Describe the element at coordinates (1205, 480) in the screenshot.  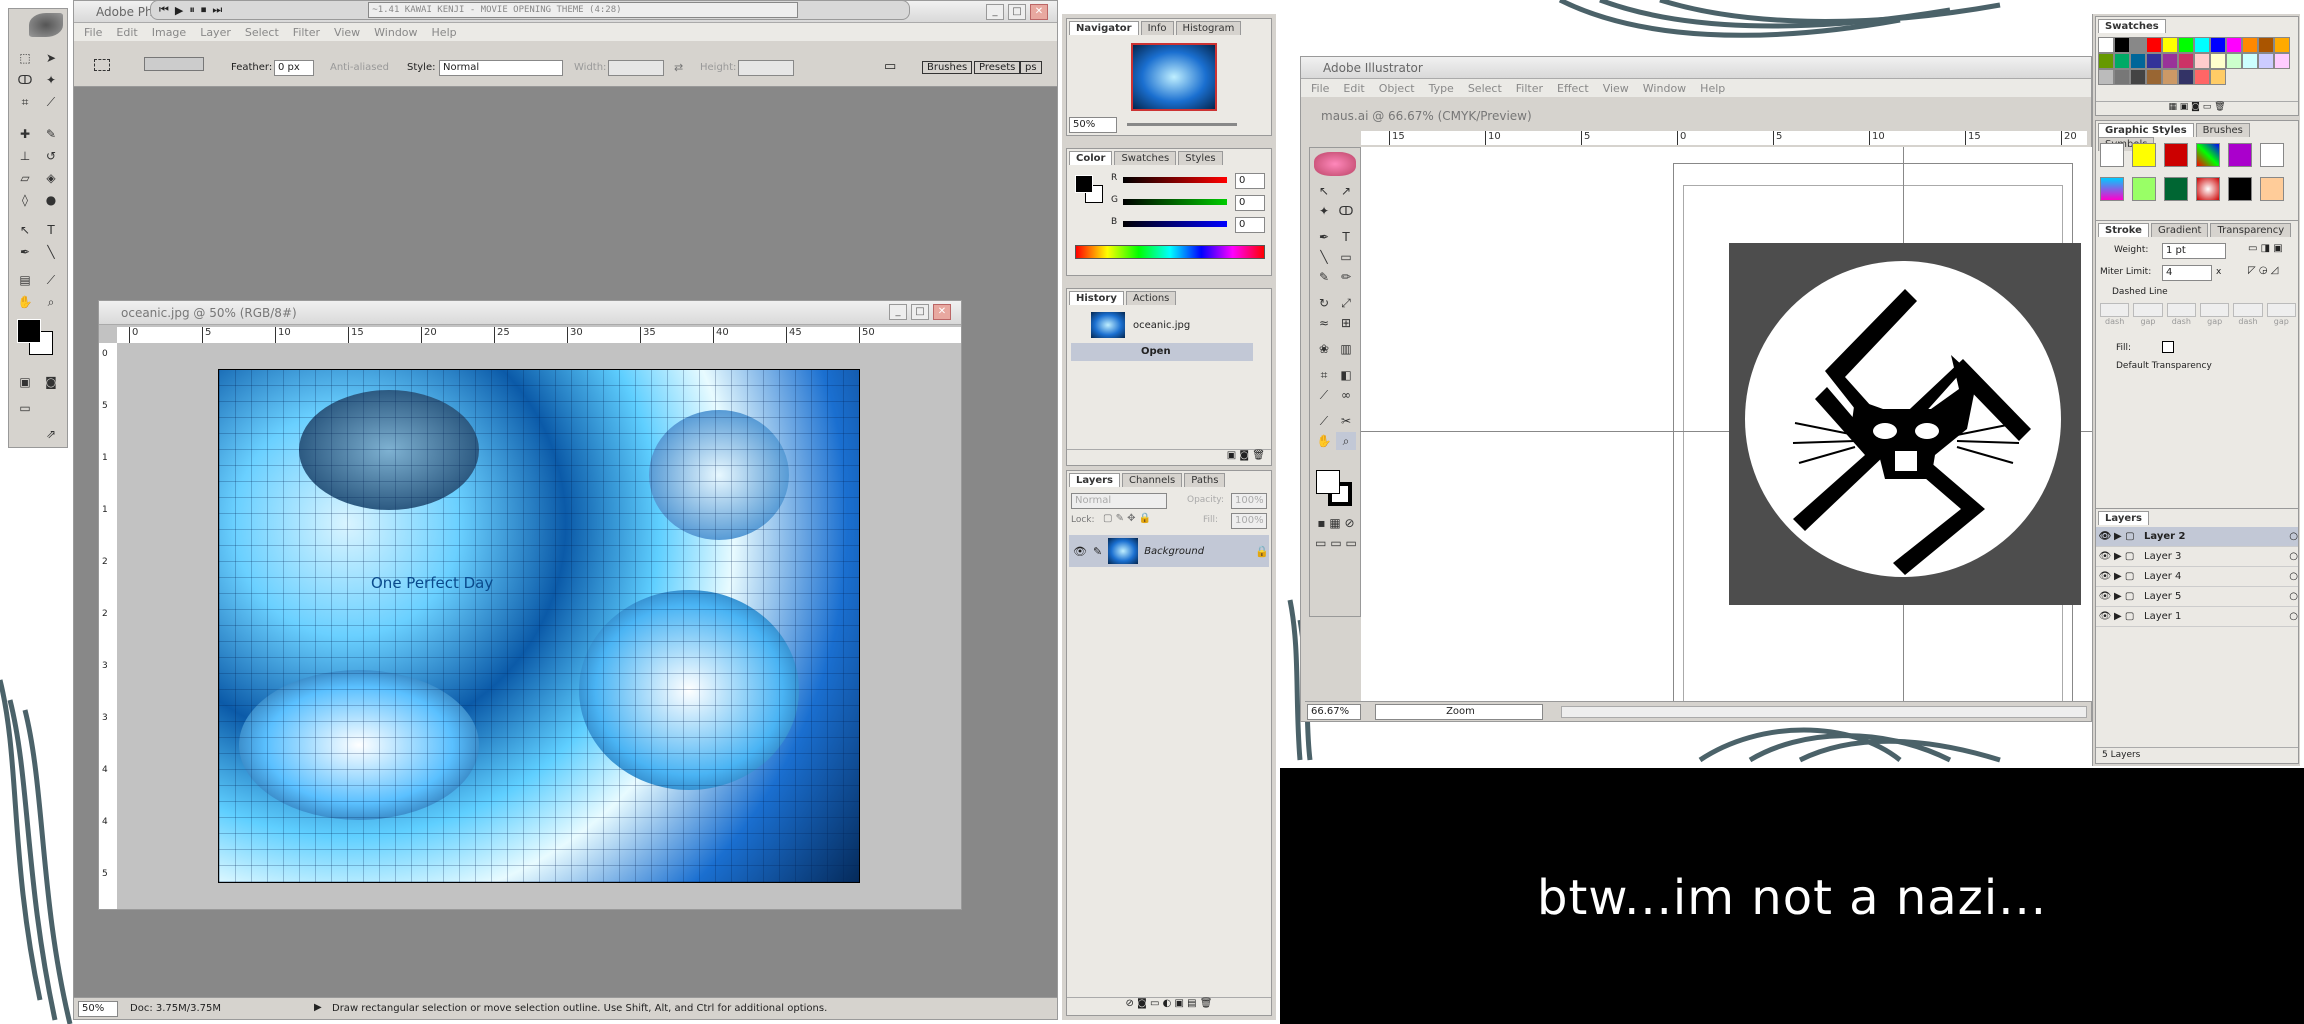
I see `tab-paths: Paths` at that location.